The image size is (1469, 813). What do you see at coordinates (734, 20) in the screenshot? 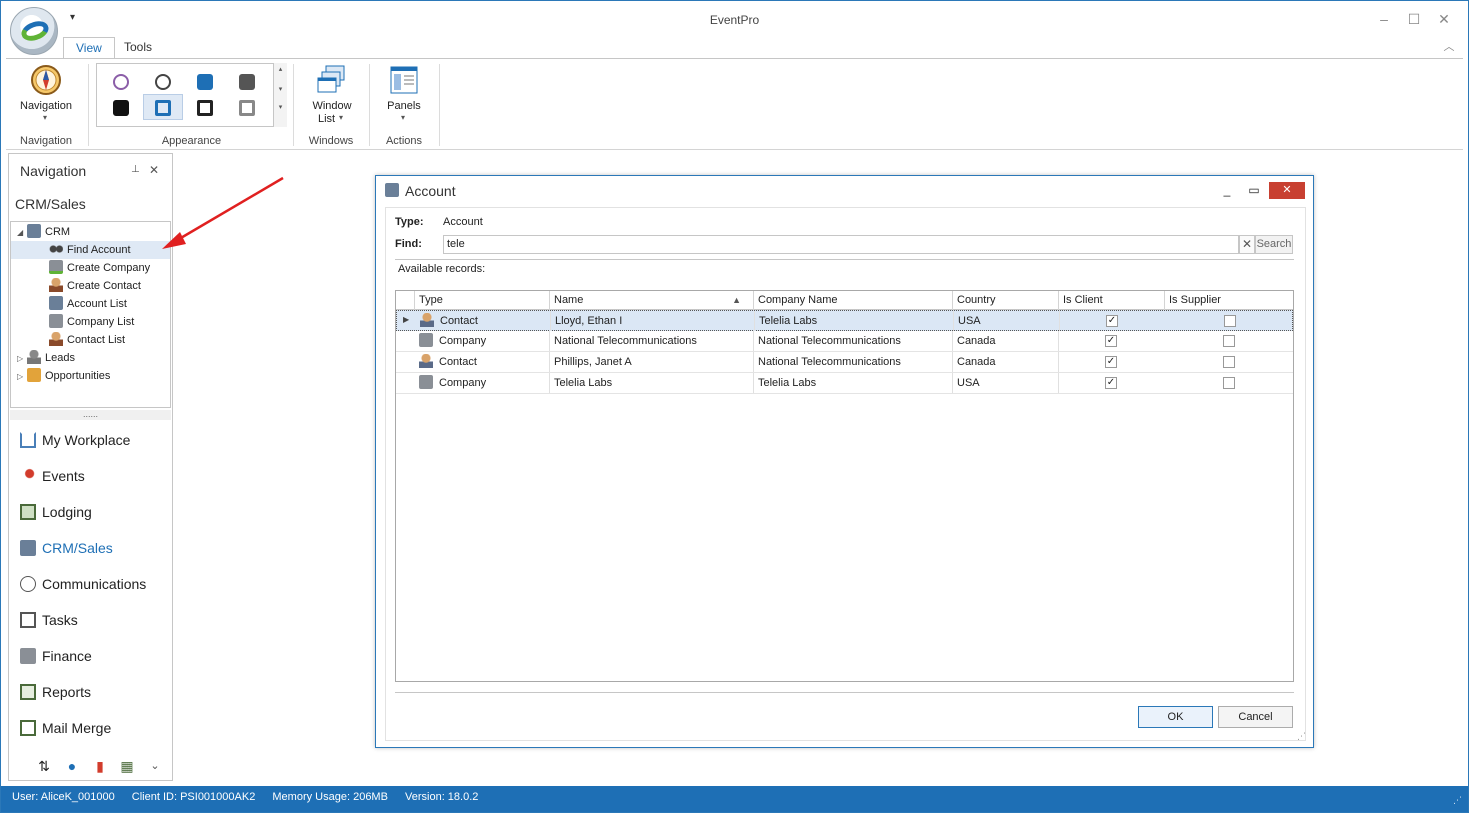
I see `window-title: EventPro` at bounding box center [734, 20].